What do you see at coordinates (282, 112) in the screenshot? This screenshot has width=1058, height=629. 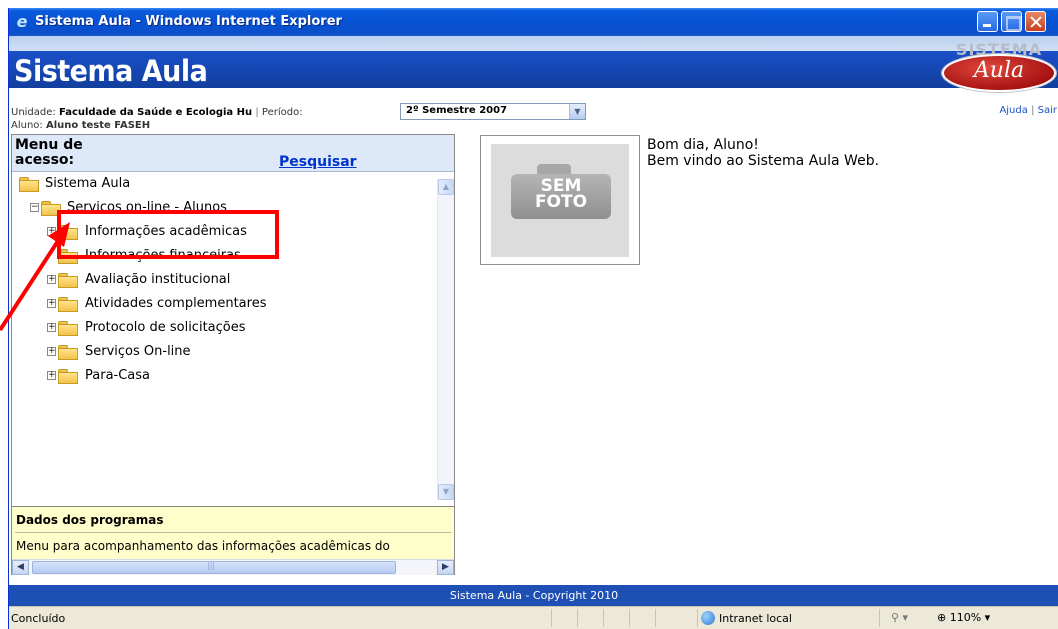 I see `periodo-label: Período:` at bounding box center [282, 112].